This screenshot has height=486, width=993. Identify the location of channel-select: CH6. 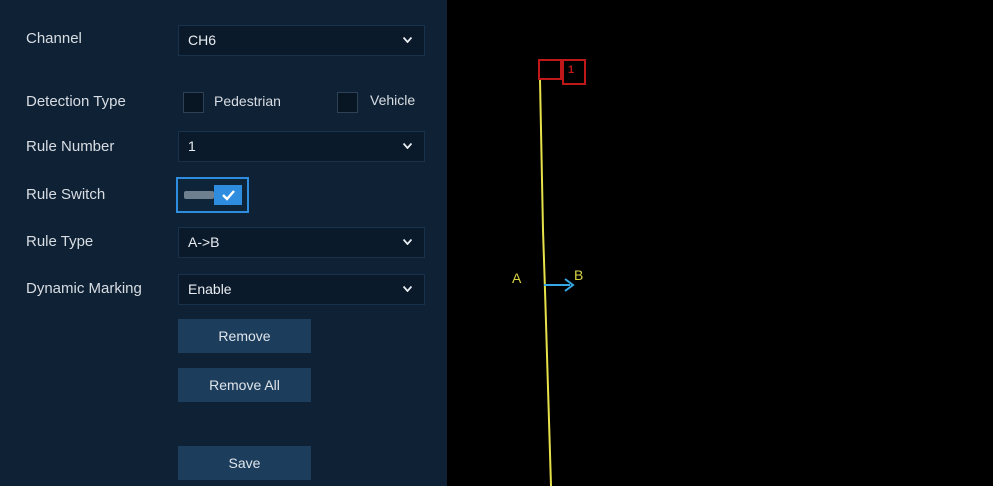
(301, 40).